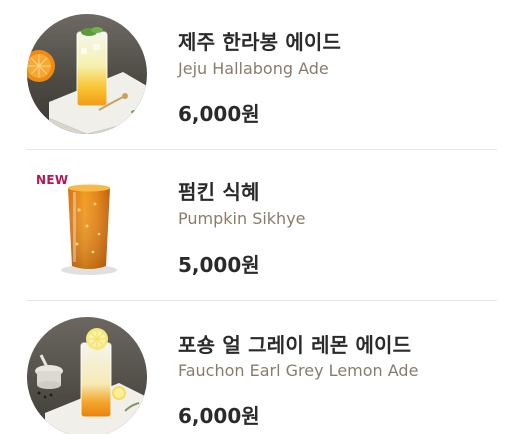 Image resolution: width=508 pixels, height=434 pixels. What do you see at coordinates (87, 375) in the screenshot?
I see `earl-grey-lemon-ade-photo` at bounding box center [87, 375].